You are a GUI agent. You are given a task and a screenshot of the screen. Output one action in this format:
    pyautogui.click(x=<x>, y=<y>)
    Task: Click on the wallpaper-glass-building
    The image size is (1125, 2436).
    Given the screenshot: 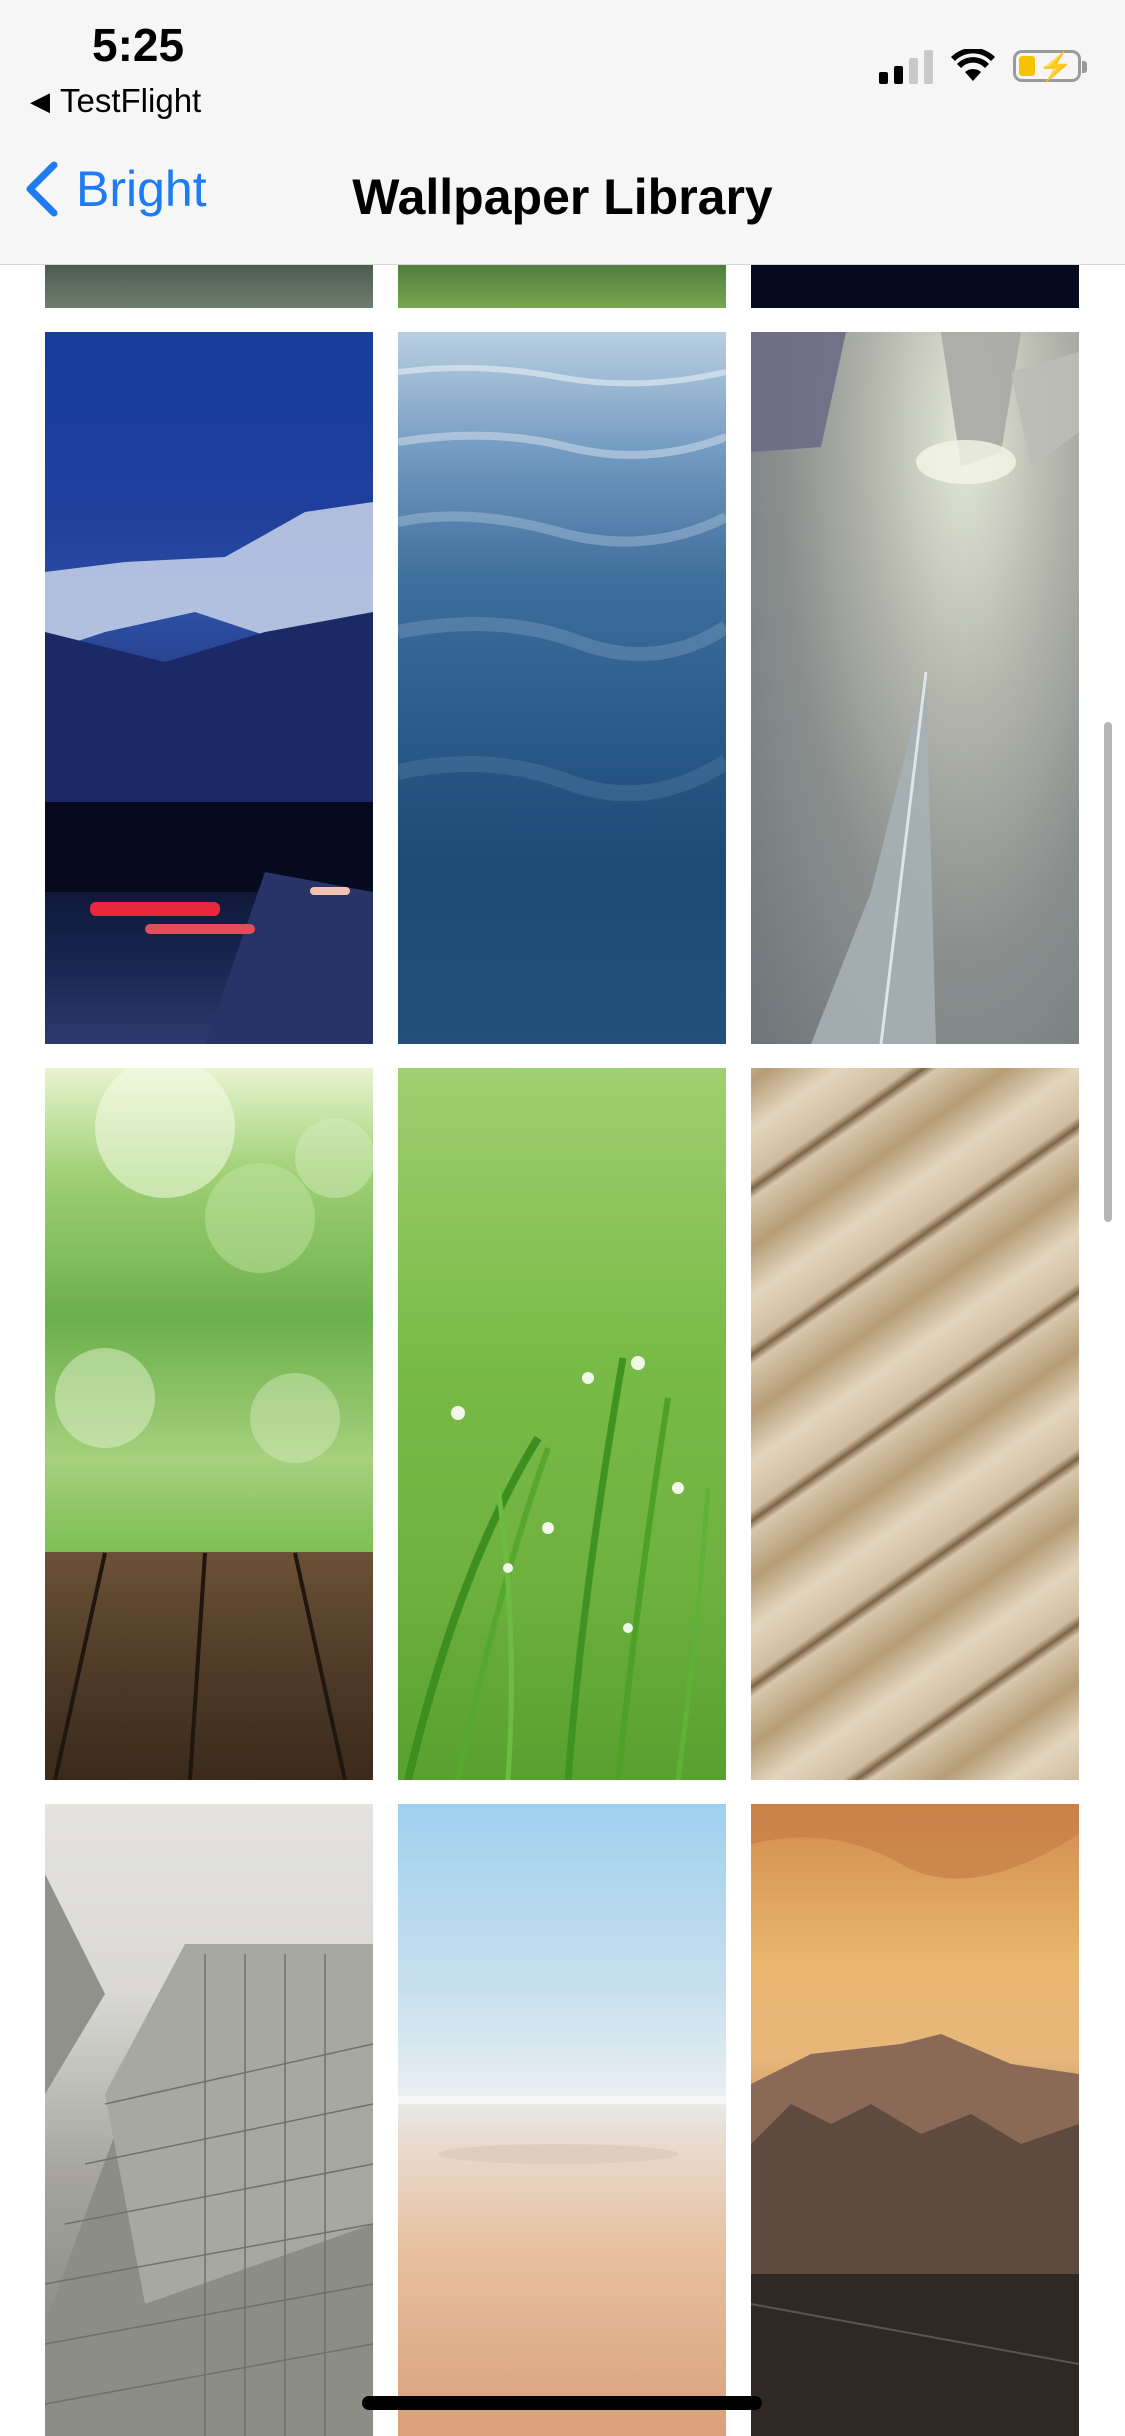 What is the action you would take?
    pyautogui.click(x=209, y=2120)
    